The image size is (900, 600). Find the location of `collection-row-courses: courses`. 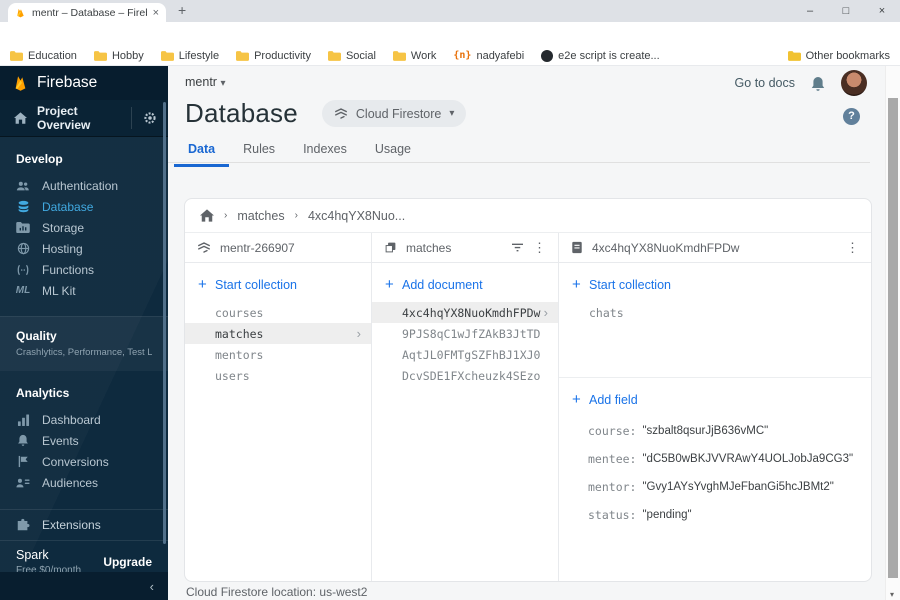

collection-row-courses: courses is located at coordinates (278, 312).